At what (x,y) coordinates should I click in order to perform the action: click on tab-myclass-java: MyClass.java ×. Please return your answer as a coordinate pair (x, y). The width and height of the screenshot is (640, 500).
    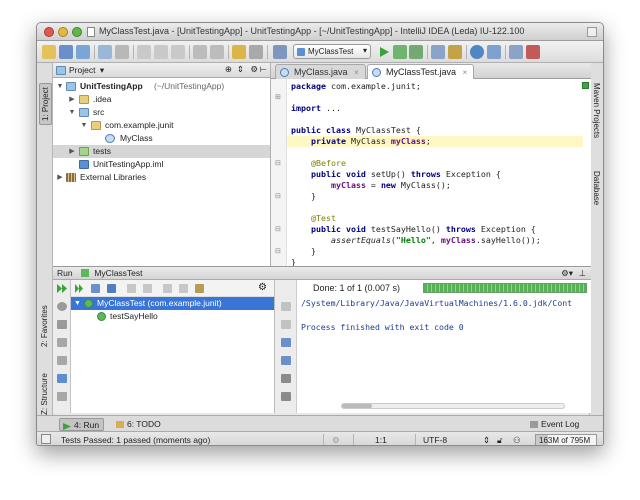
    Looking at the image, I should click on (320, 71).